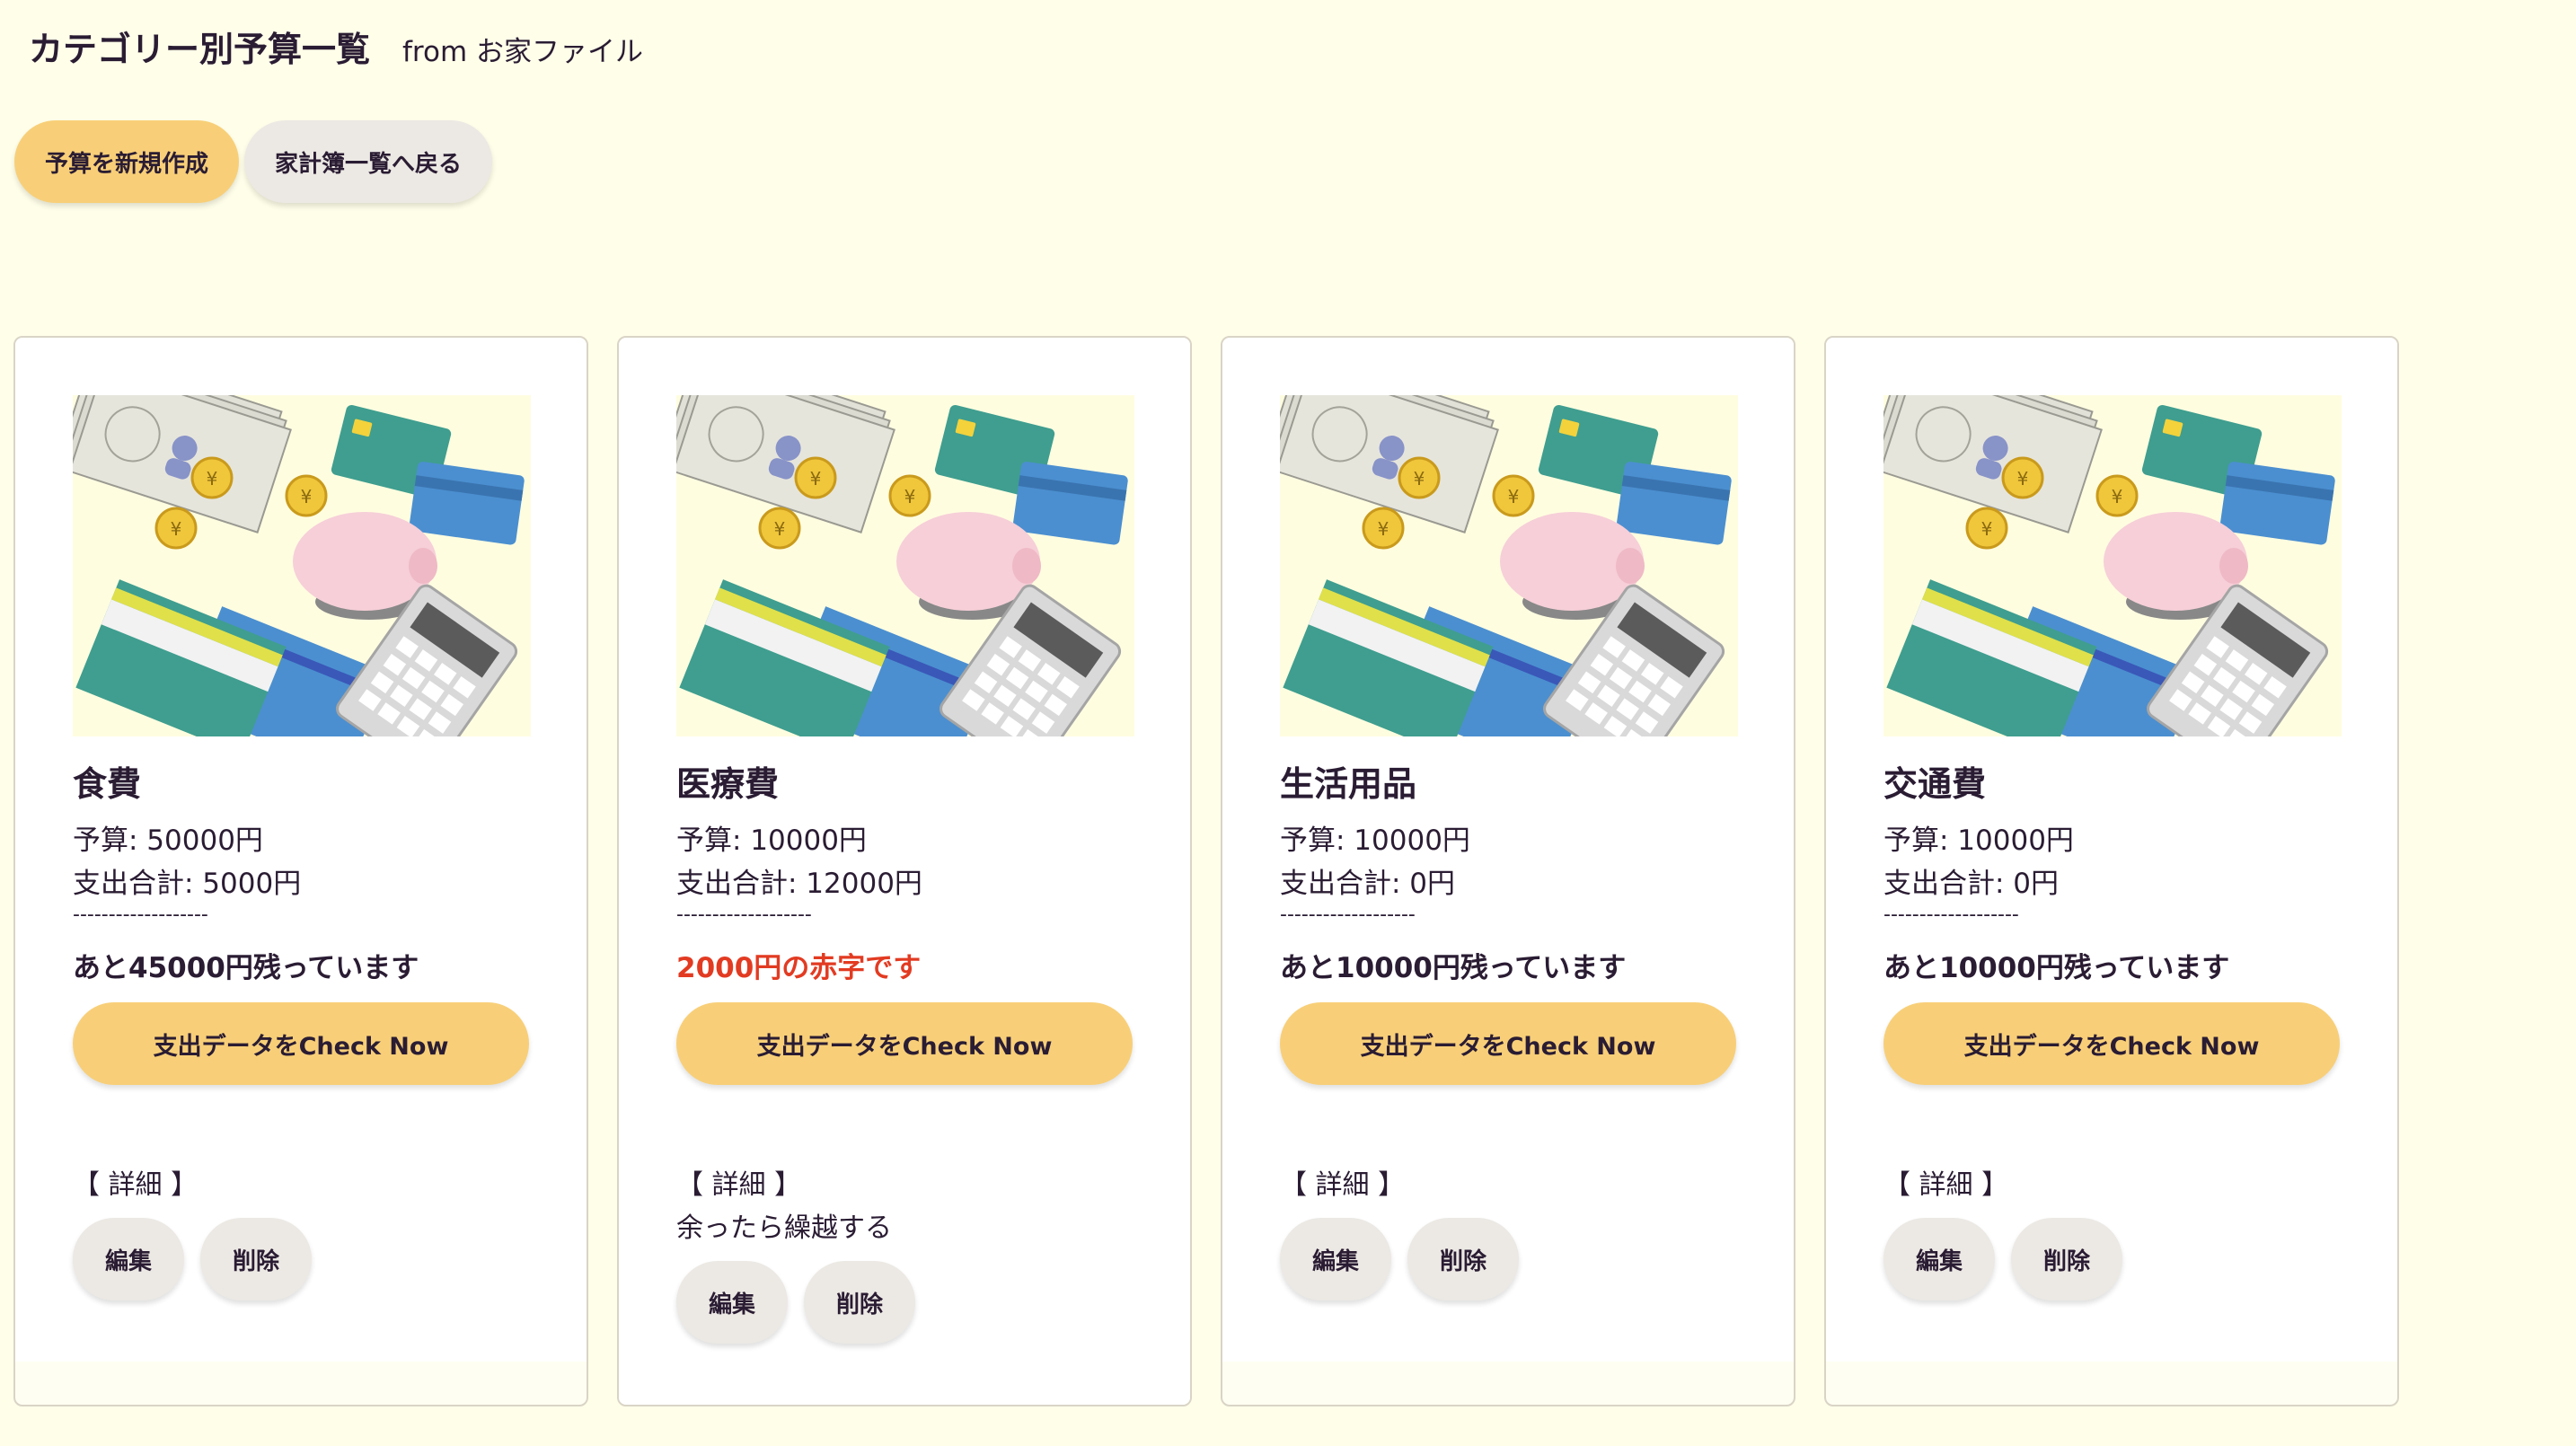 The height and width of the screenshot is (1446, 2576). I want to click on details-note: 余ったら繰越する, so click(784, 1228).